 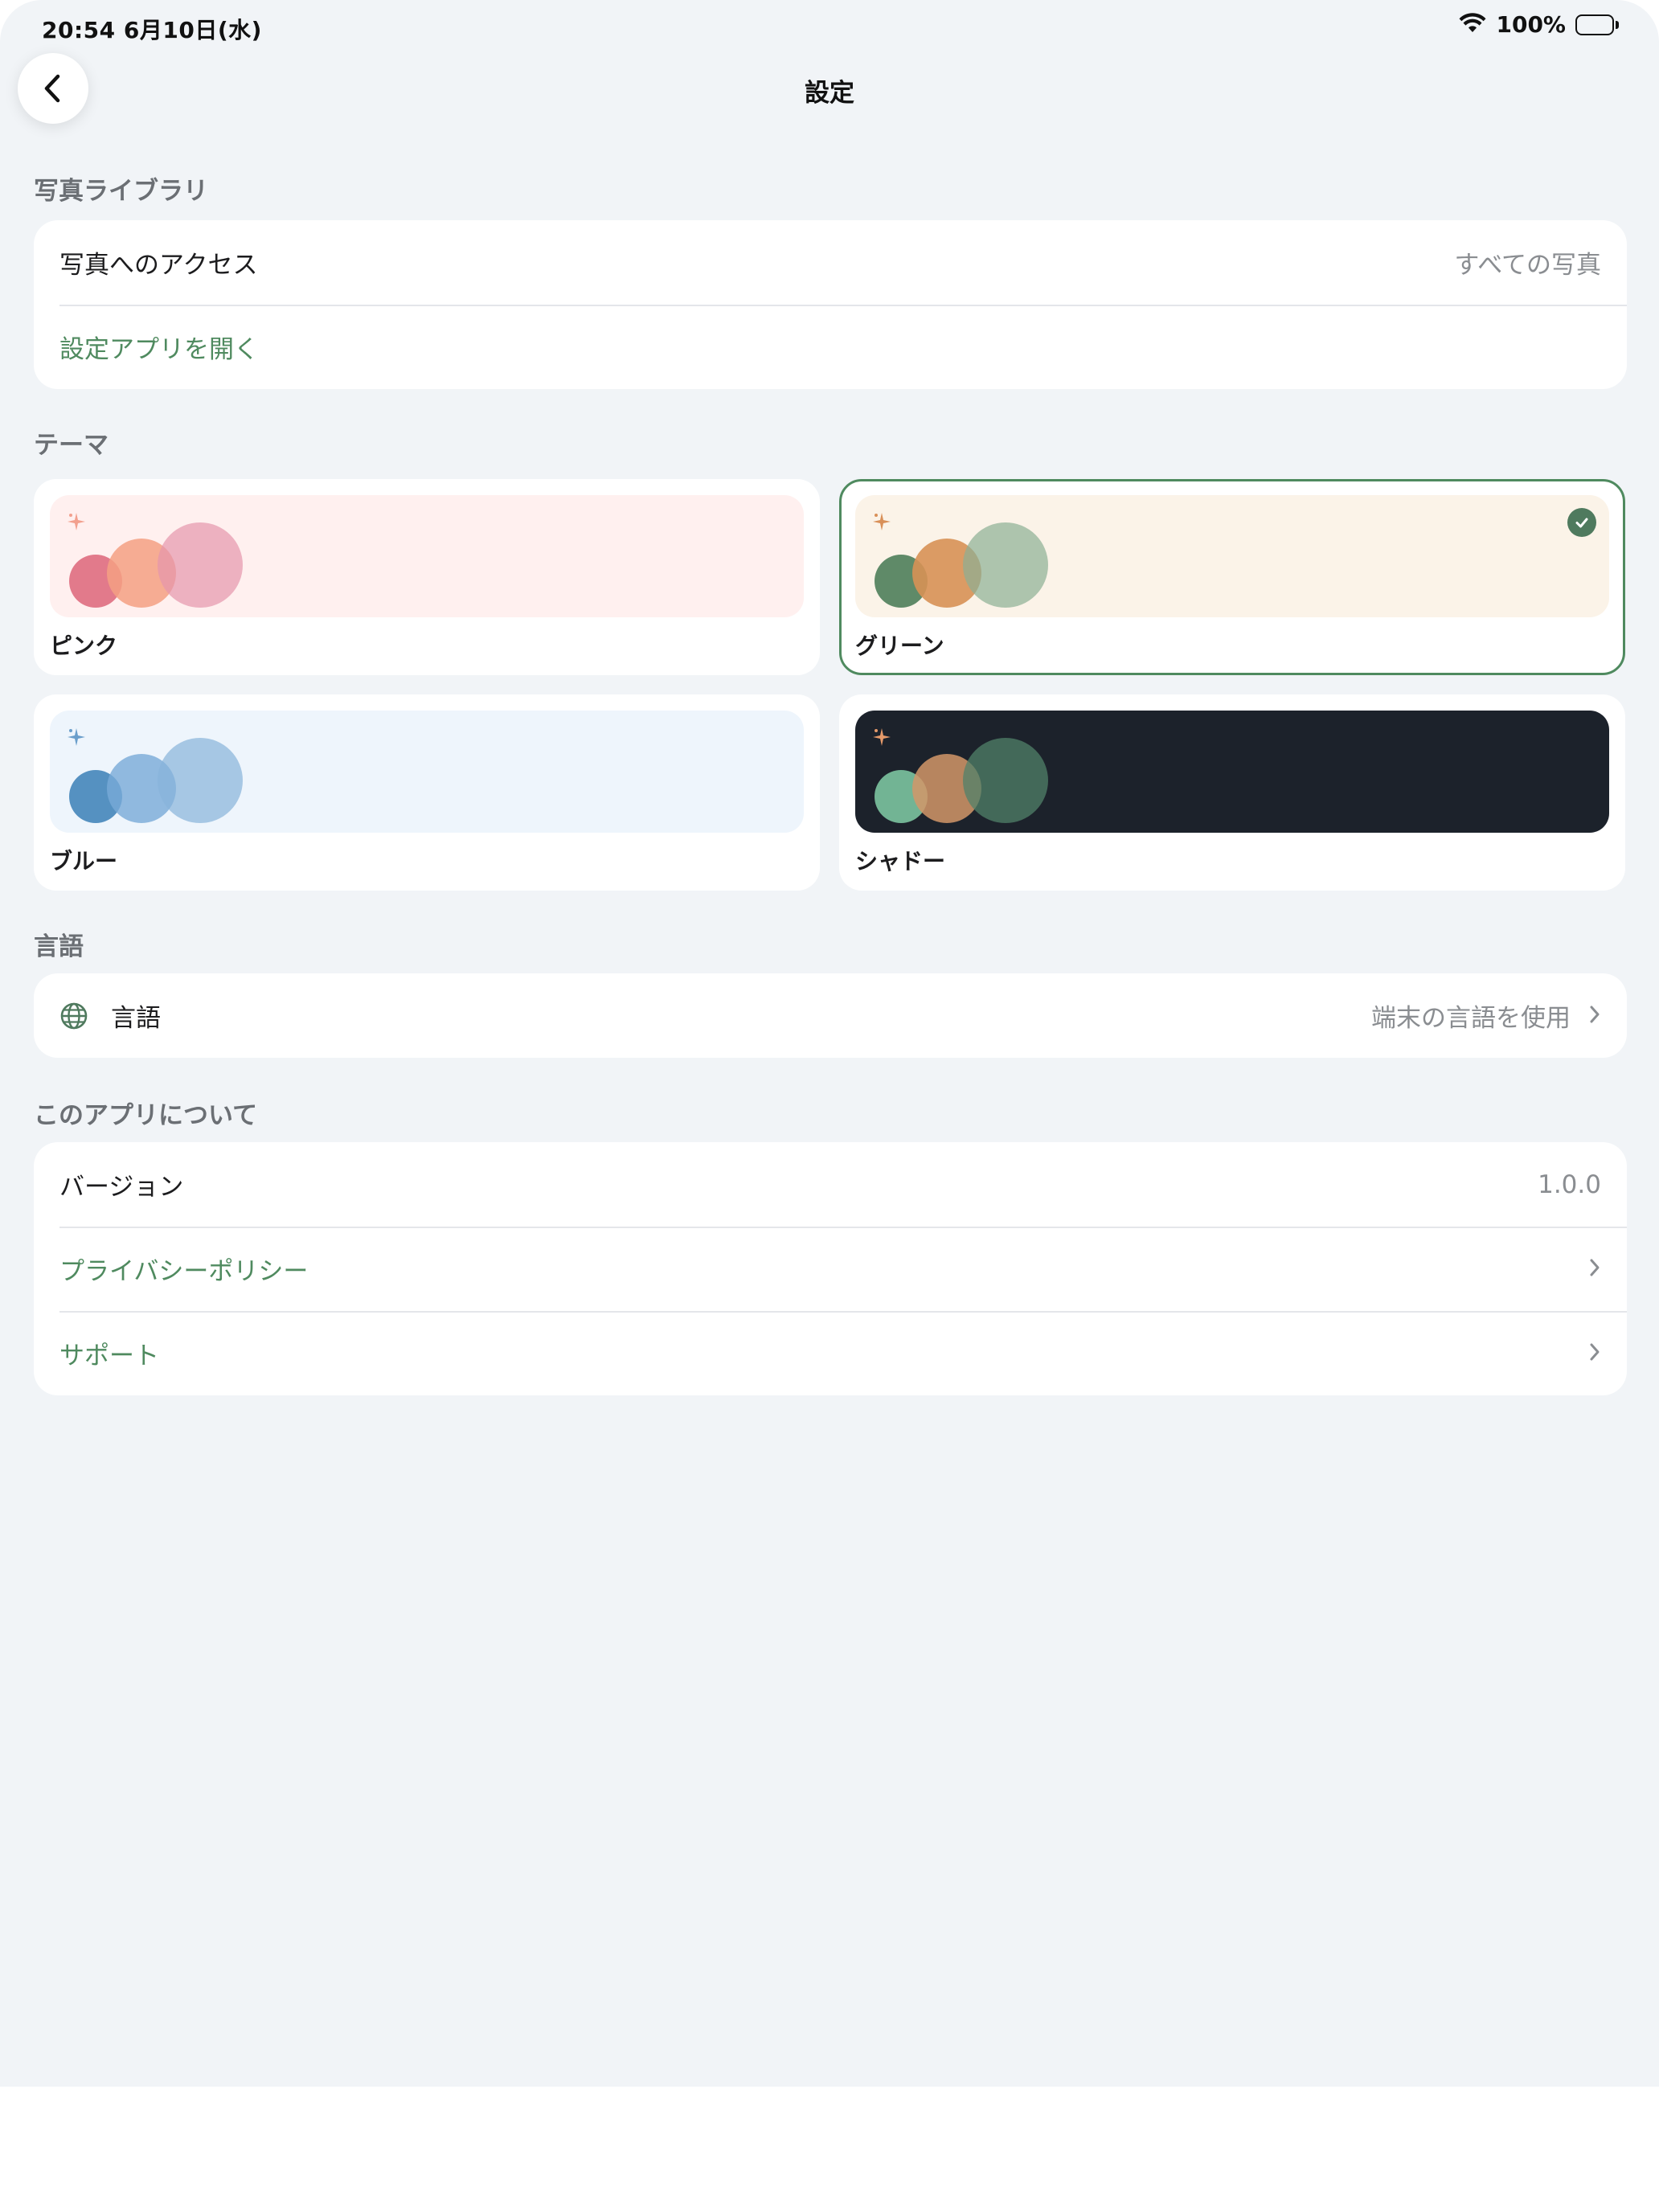 What do you see at coordinates (829, 28) in the screenshot?
I see `status-bar: 20:54 6月10日(水) 100%` at bounding box center [829, 28].